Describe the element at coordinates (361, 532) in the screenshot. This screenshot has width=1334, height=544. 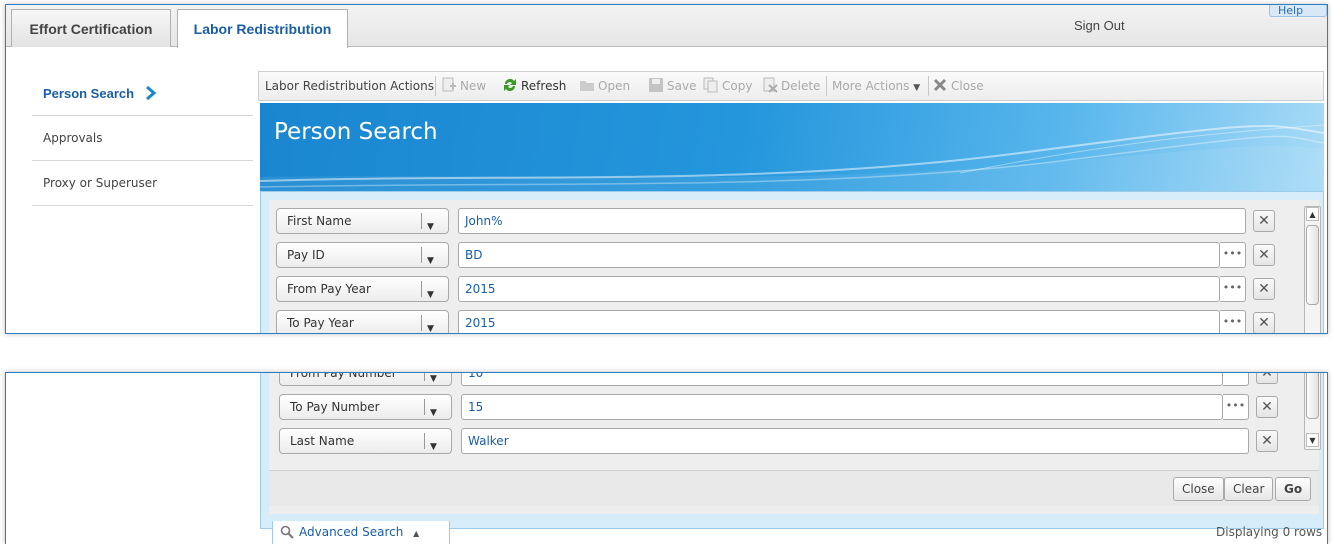
I see `advanced-search-toggle: Advanced Search ▲` at that location.